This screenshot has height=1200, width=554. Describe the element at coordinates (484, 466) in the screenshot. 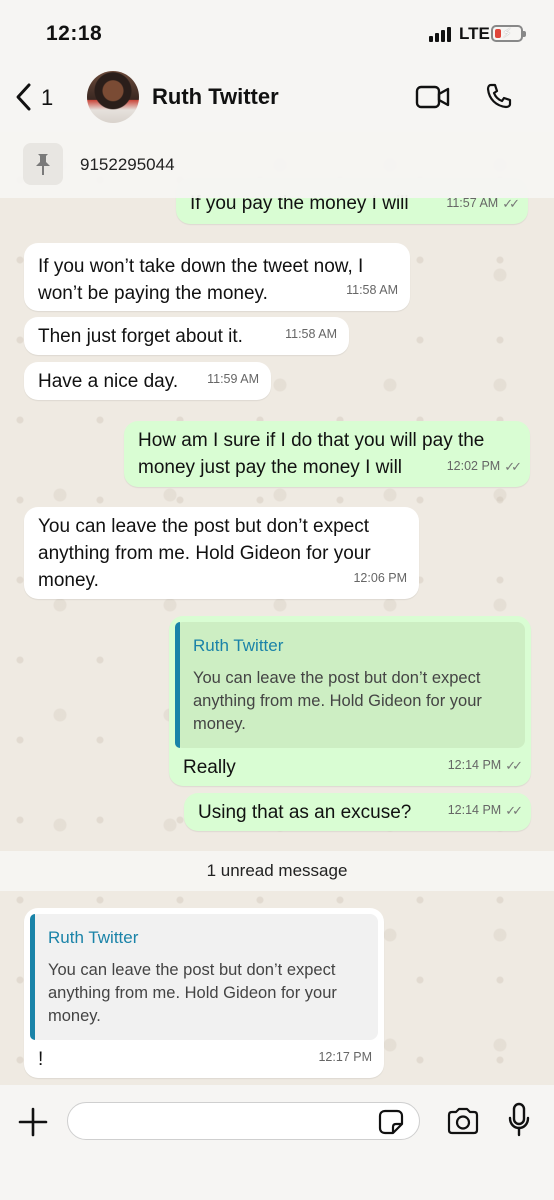

I see `message-meta: 12:02 PM ✓✓` at that location.